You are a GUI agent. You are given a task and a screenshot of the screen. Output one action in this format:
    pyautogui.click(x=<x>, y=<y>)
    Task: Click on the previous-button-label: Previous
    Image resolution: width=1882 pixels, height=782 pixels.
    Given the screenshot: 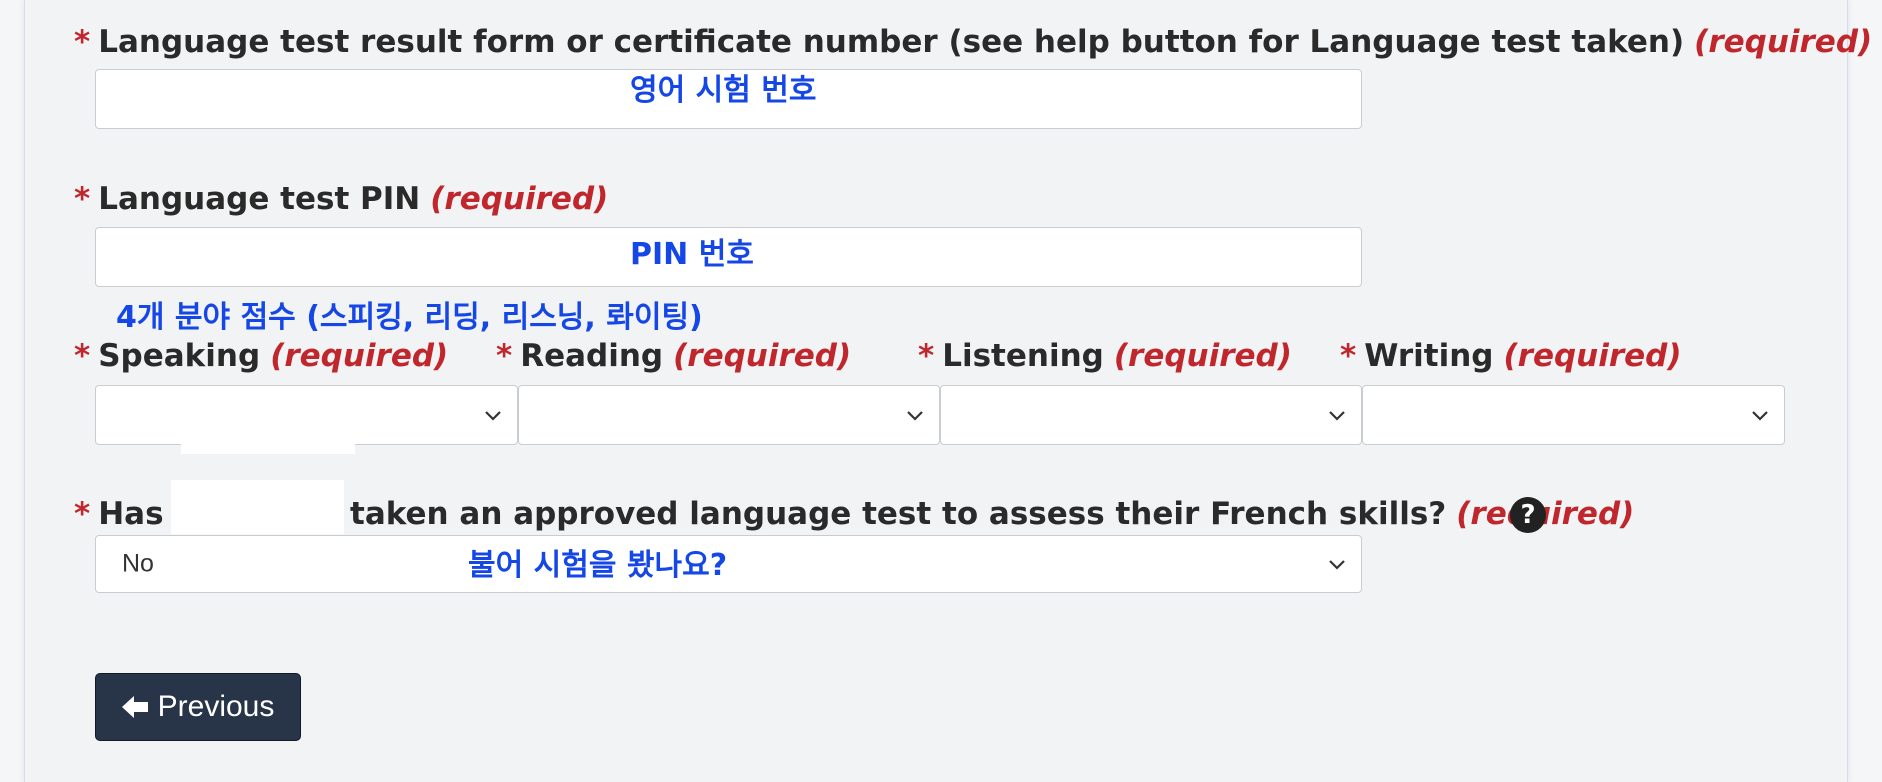 What is the action you would take?
    pyautogui.click(x=216, y=706)
    